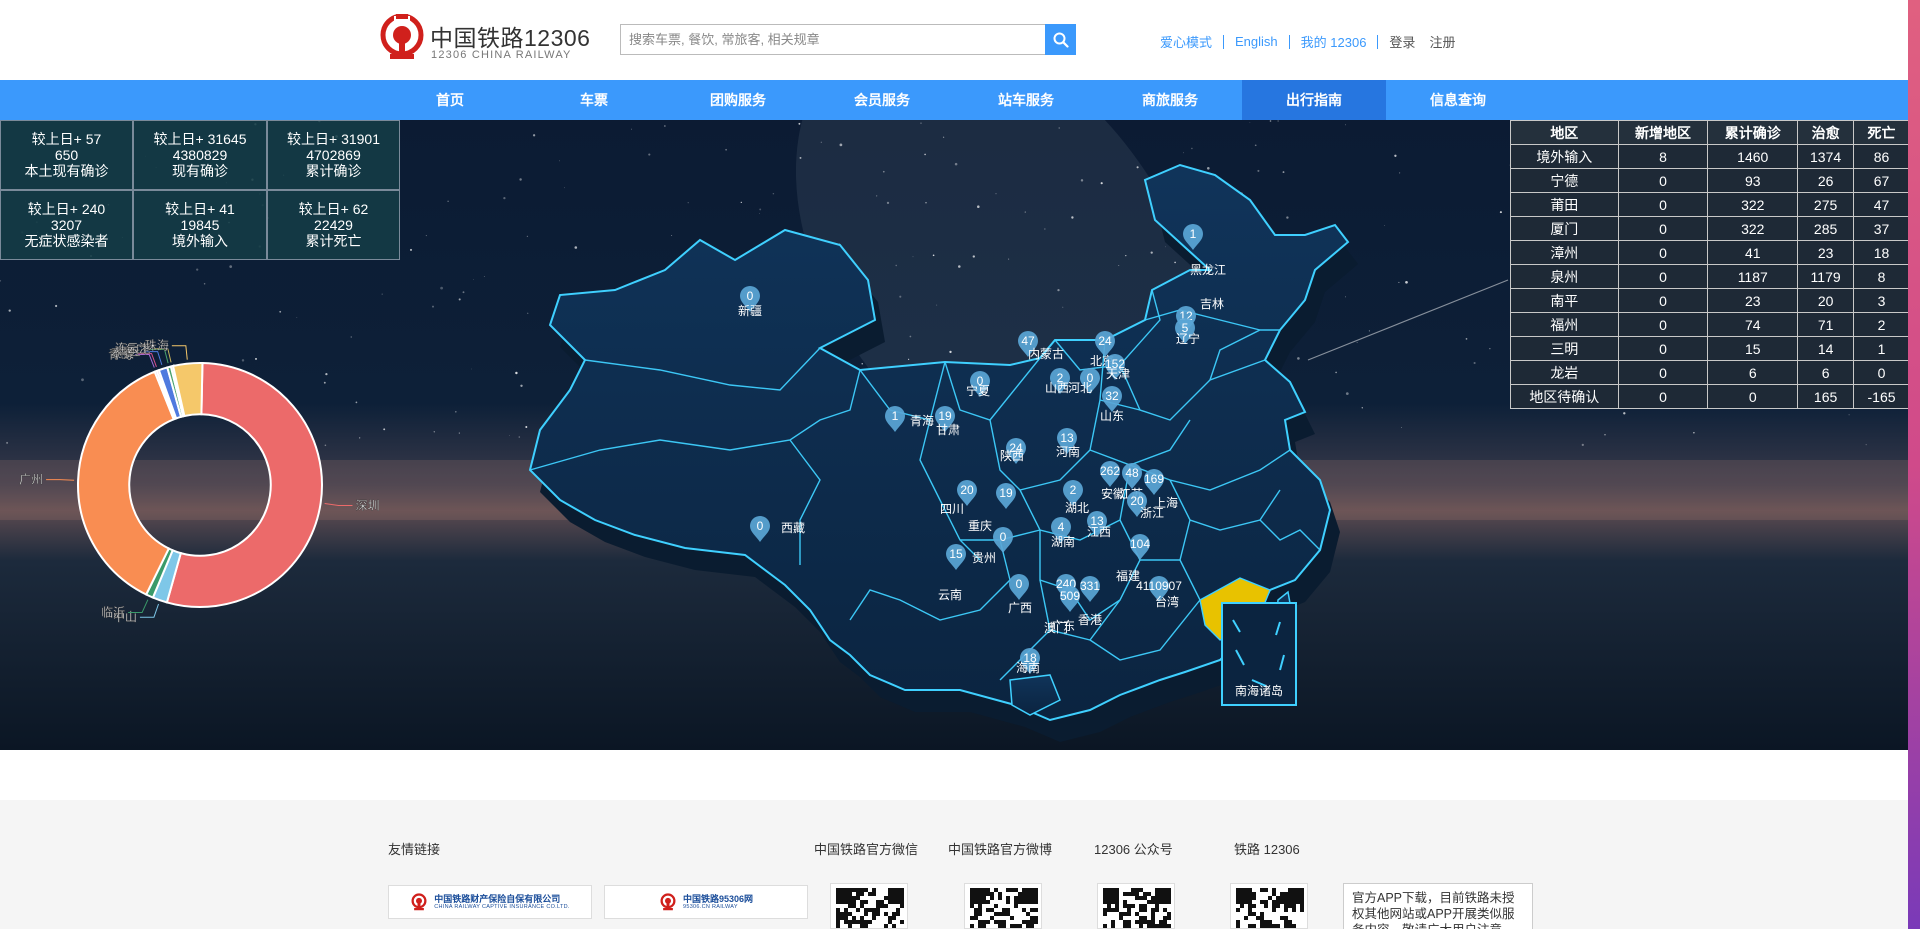 Image resolution: width=1920 pixels, height=929 pixels. Describe the element at coordinates (1070, 596) in the screenshot. I see `map-pin-count: 509` at that location.